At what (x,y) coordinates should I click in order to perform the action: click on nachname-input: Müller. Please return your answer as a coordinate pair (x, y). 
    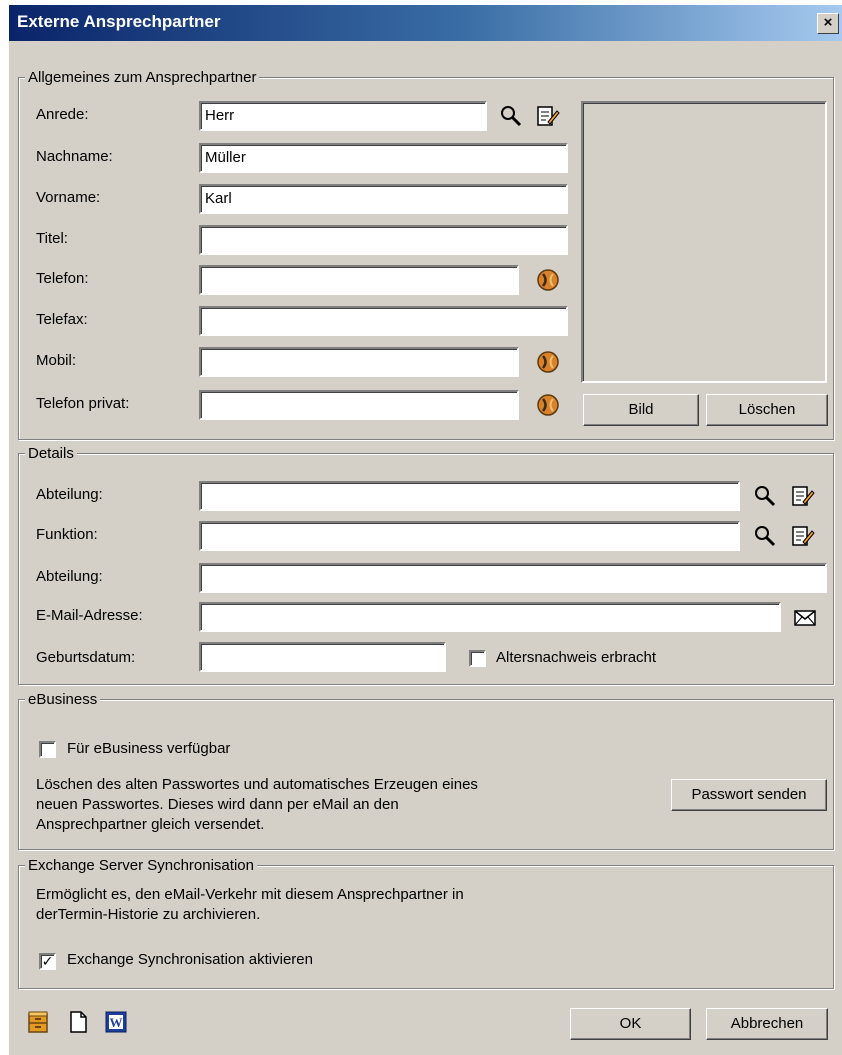
    Looking at the image, I should click on (383, 158).